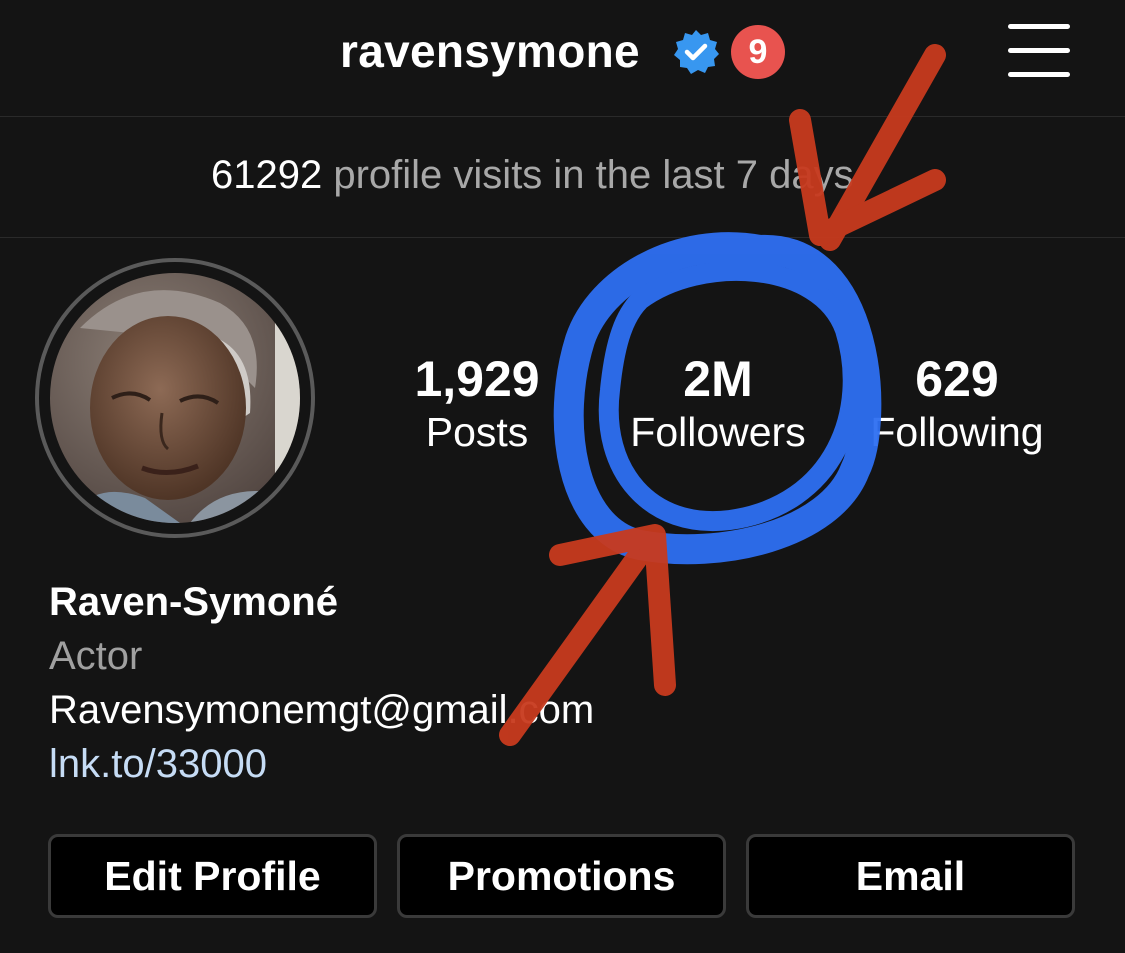 This screenshot has height=953, width=1125. Describe the element at coordinates (477, 432) in the screenshot. I see `stat-posts-label: Posts` at that location.